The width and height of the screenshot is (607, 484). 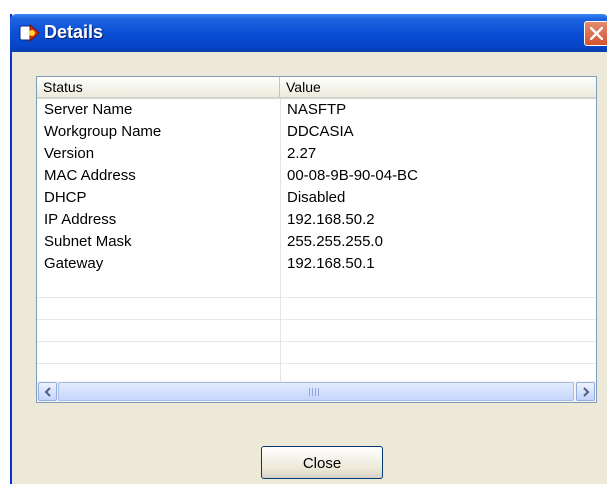 I want to click on chevron-left-icon, so click(x=47, y=392).